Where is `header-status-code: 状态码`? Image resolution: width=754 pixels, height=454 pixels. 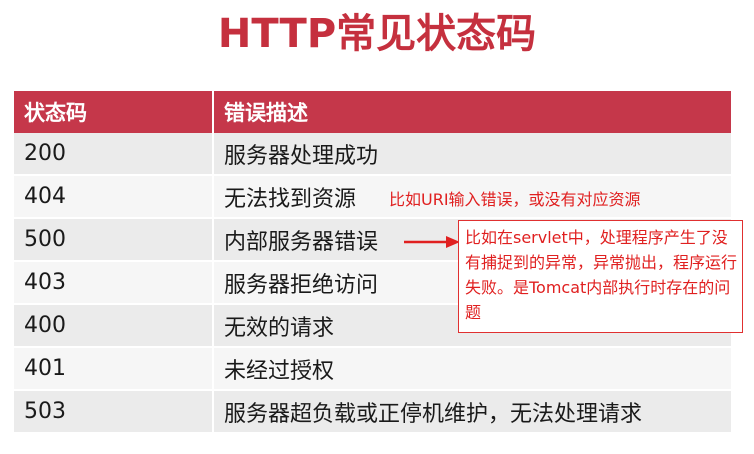 header-status-code: 状态码 is located at coordinates (114, 112).